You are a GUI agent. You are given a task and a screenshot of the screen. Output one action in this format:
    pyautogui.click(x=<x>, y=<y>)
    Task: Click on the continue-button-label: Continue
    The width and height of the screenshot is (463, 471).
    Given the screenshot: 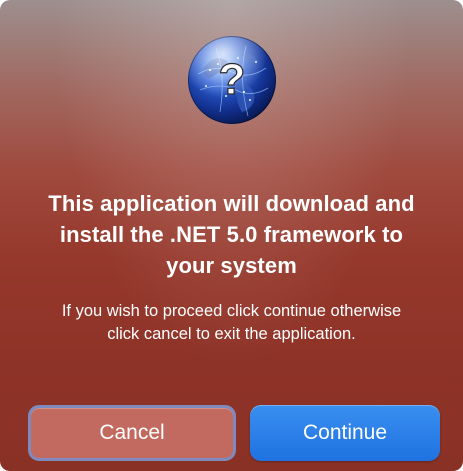 What is the action you would take?
    pyautogui.click(x=345, y=432)
    